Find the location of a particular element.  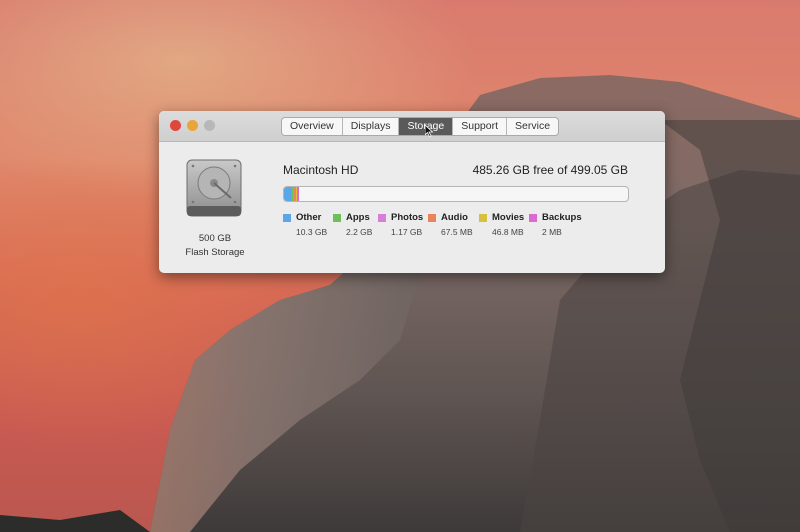

legend-size: 10.3 GB is located at coordinates (312, 232).